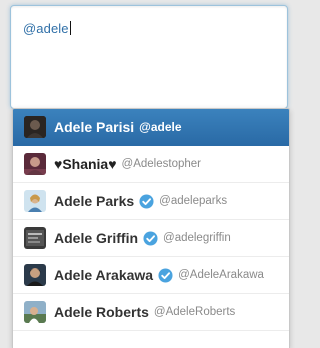 The image size is (320, 348). Describe the element at coordinates (221, 275) in the screenshot. I see `suggestion-handle: @AdeleArakawa` at that location.